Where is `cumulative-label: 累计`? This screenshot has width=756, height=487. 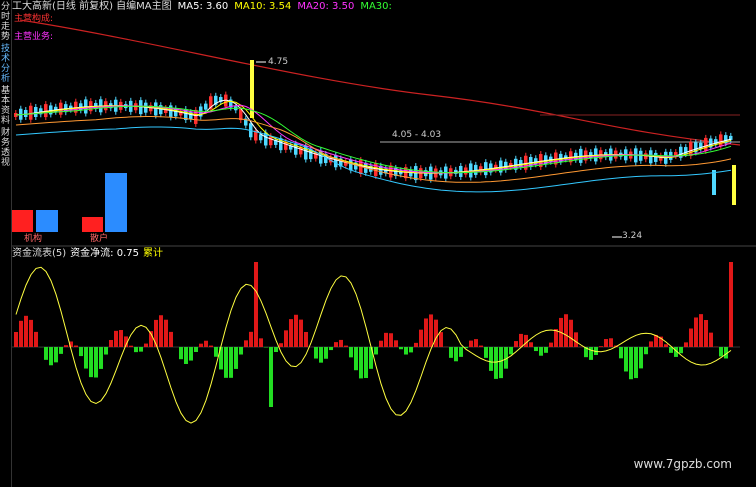 cumulative-label: 累计 is located at coordinates (153, 253).